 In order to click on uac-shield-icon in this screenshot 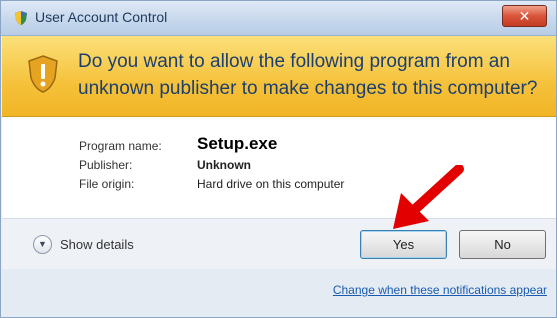, I will do `click(21, 18)`.